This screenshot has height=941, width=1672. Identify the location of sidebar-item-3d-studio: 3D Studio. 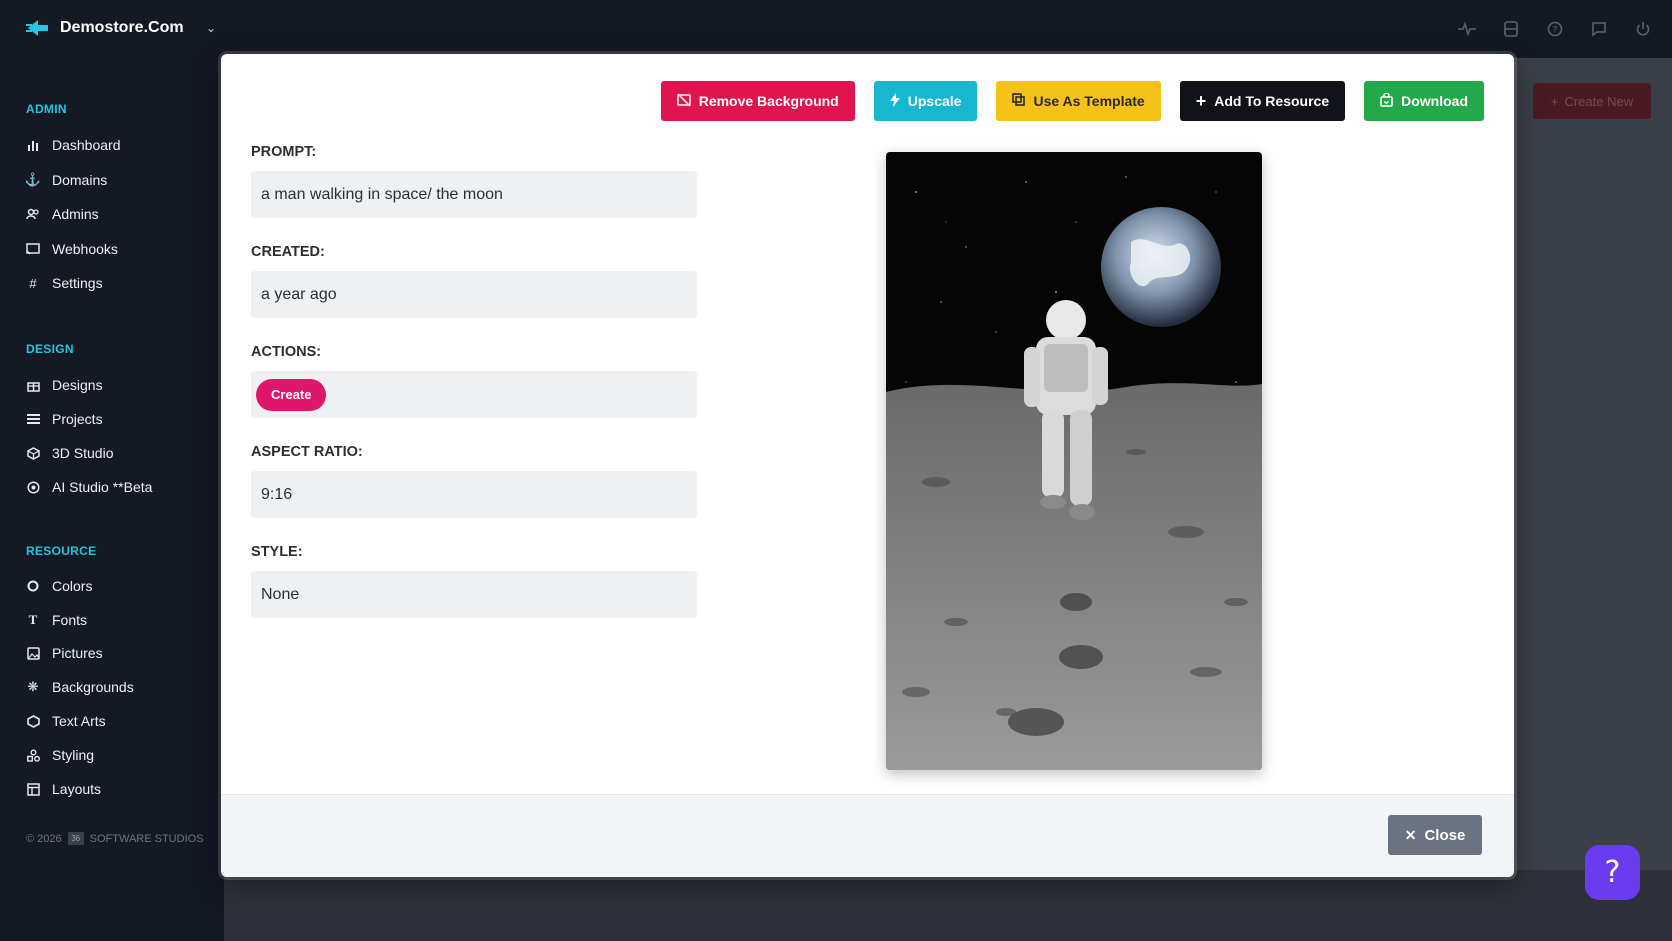
(69, 453).